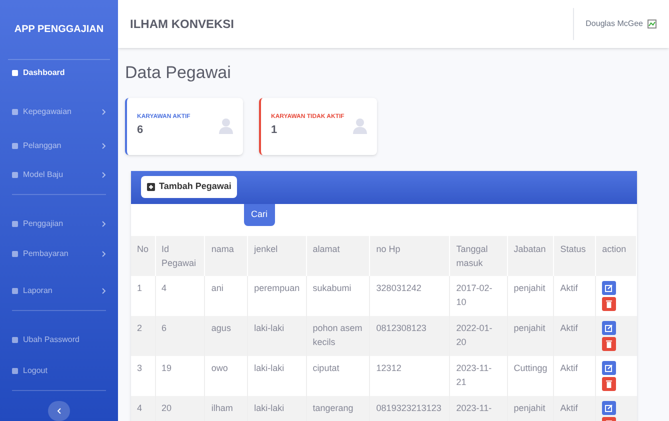  I want to click on table-cell: tangerang, so click(333, 407).